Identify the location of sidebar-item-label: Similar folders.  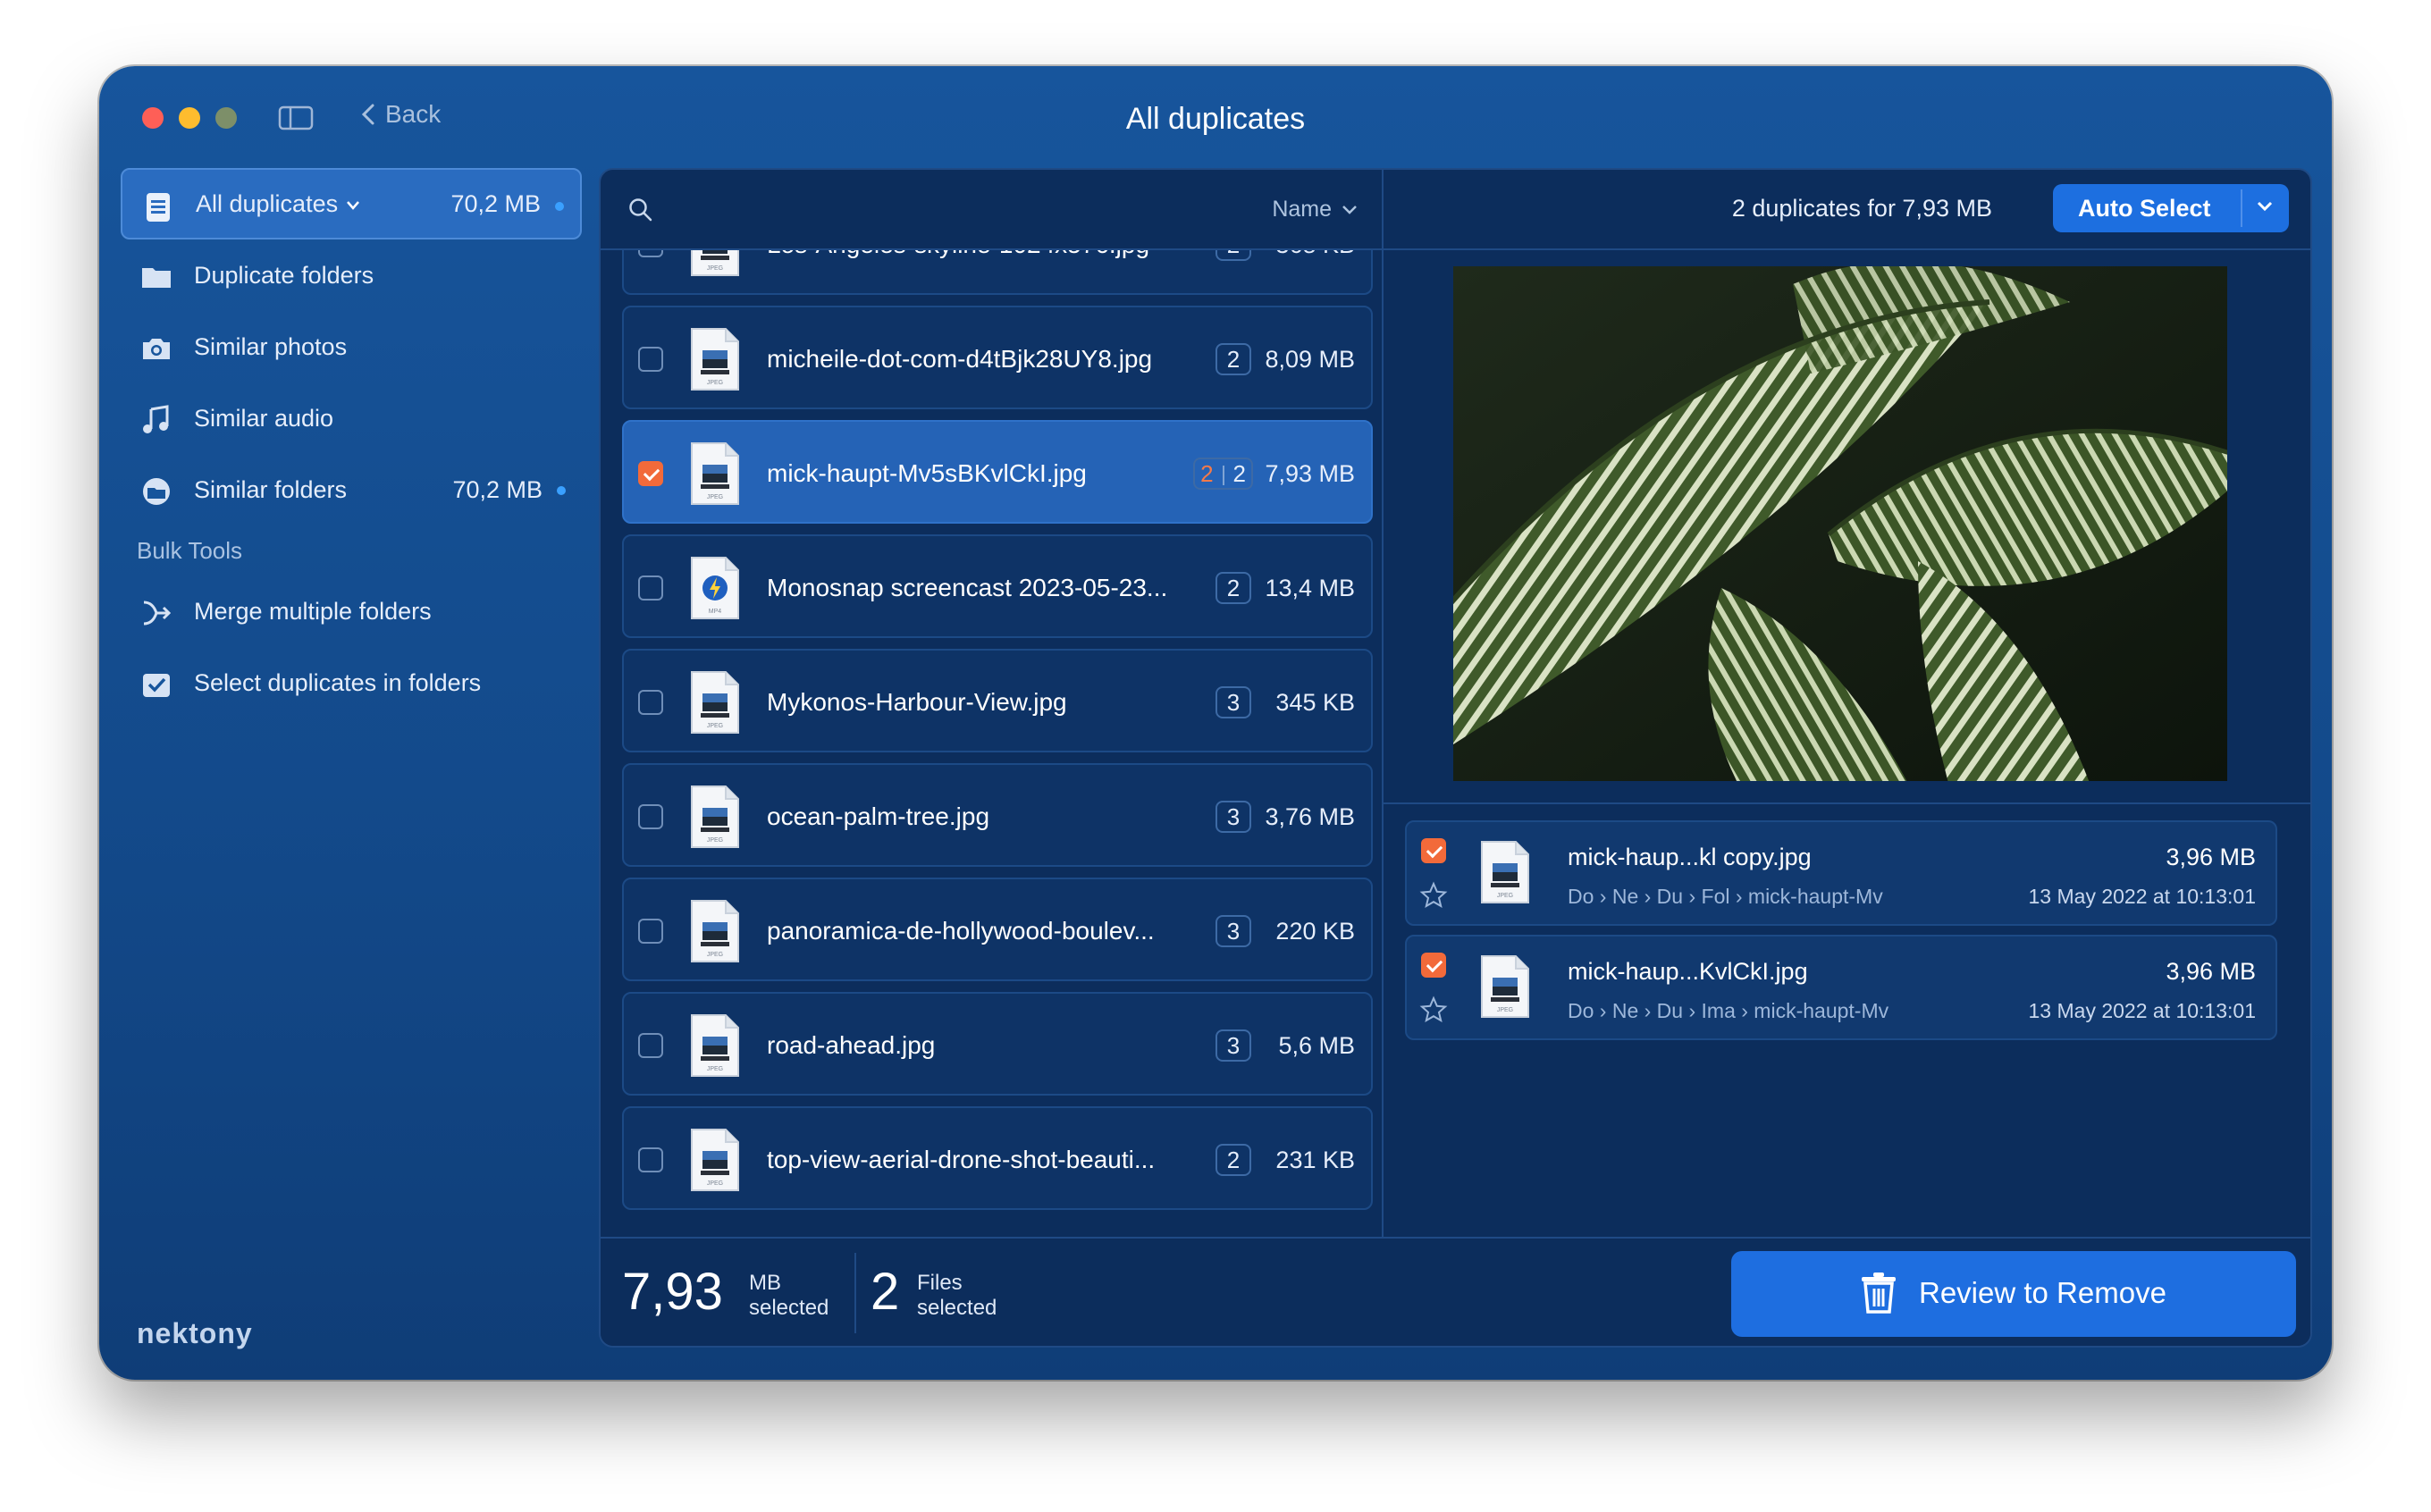
(271, 489).